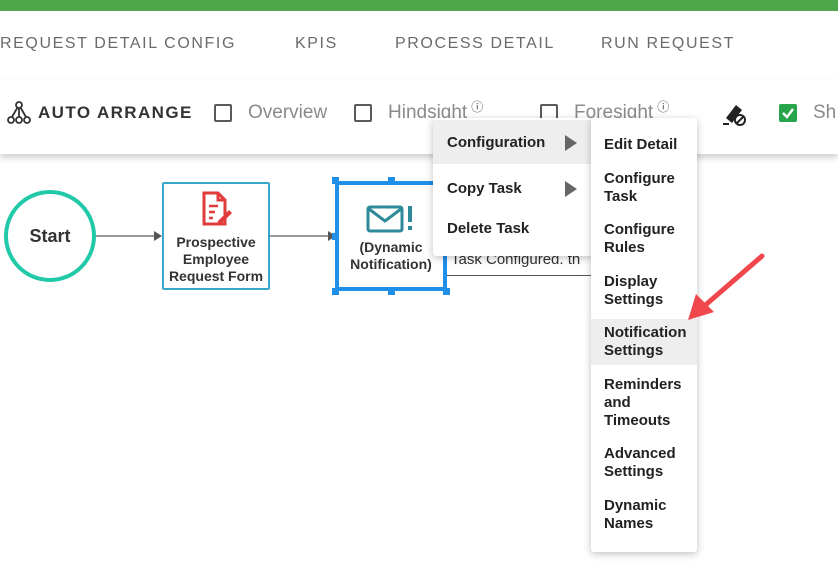 Image resolution: width=838 pixels, height=573 pixels. Describe the element at coordinates (127, 236) in the screenshot. I see `edge-start-to-task` at that location.